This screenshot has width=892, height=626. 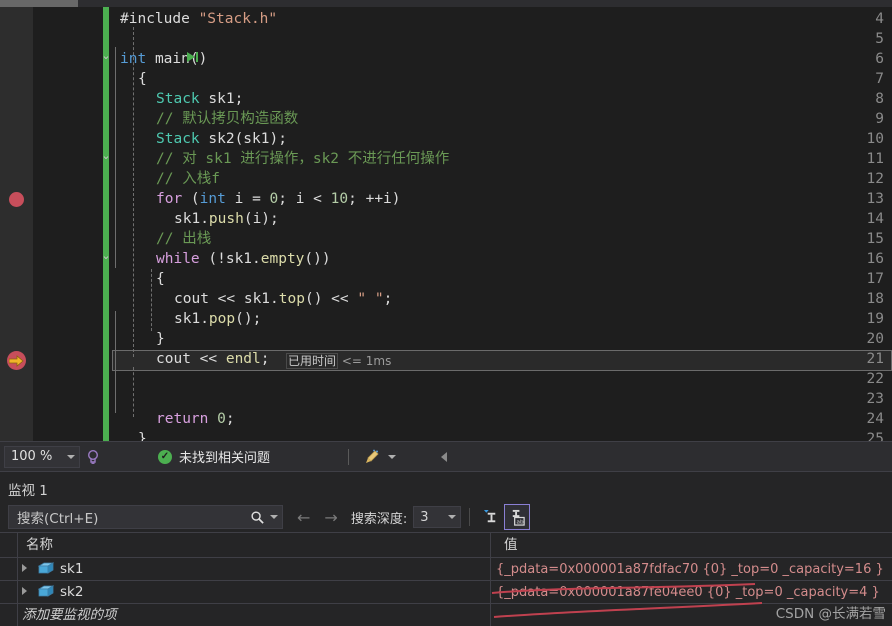 What do you see at coordinates (243, 359) in the screenshot?
I see `code-token: endl` at bounding box center [243, 359].